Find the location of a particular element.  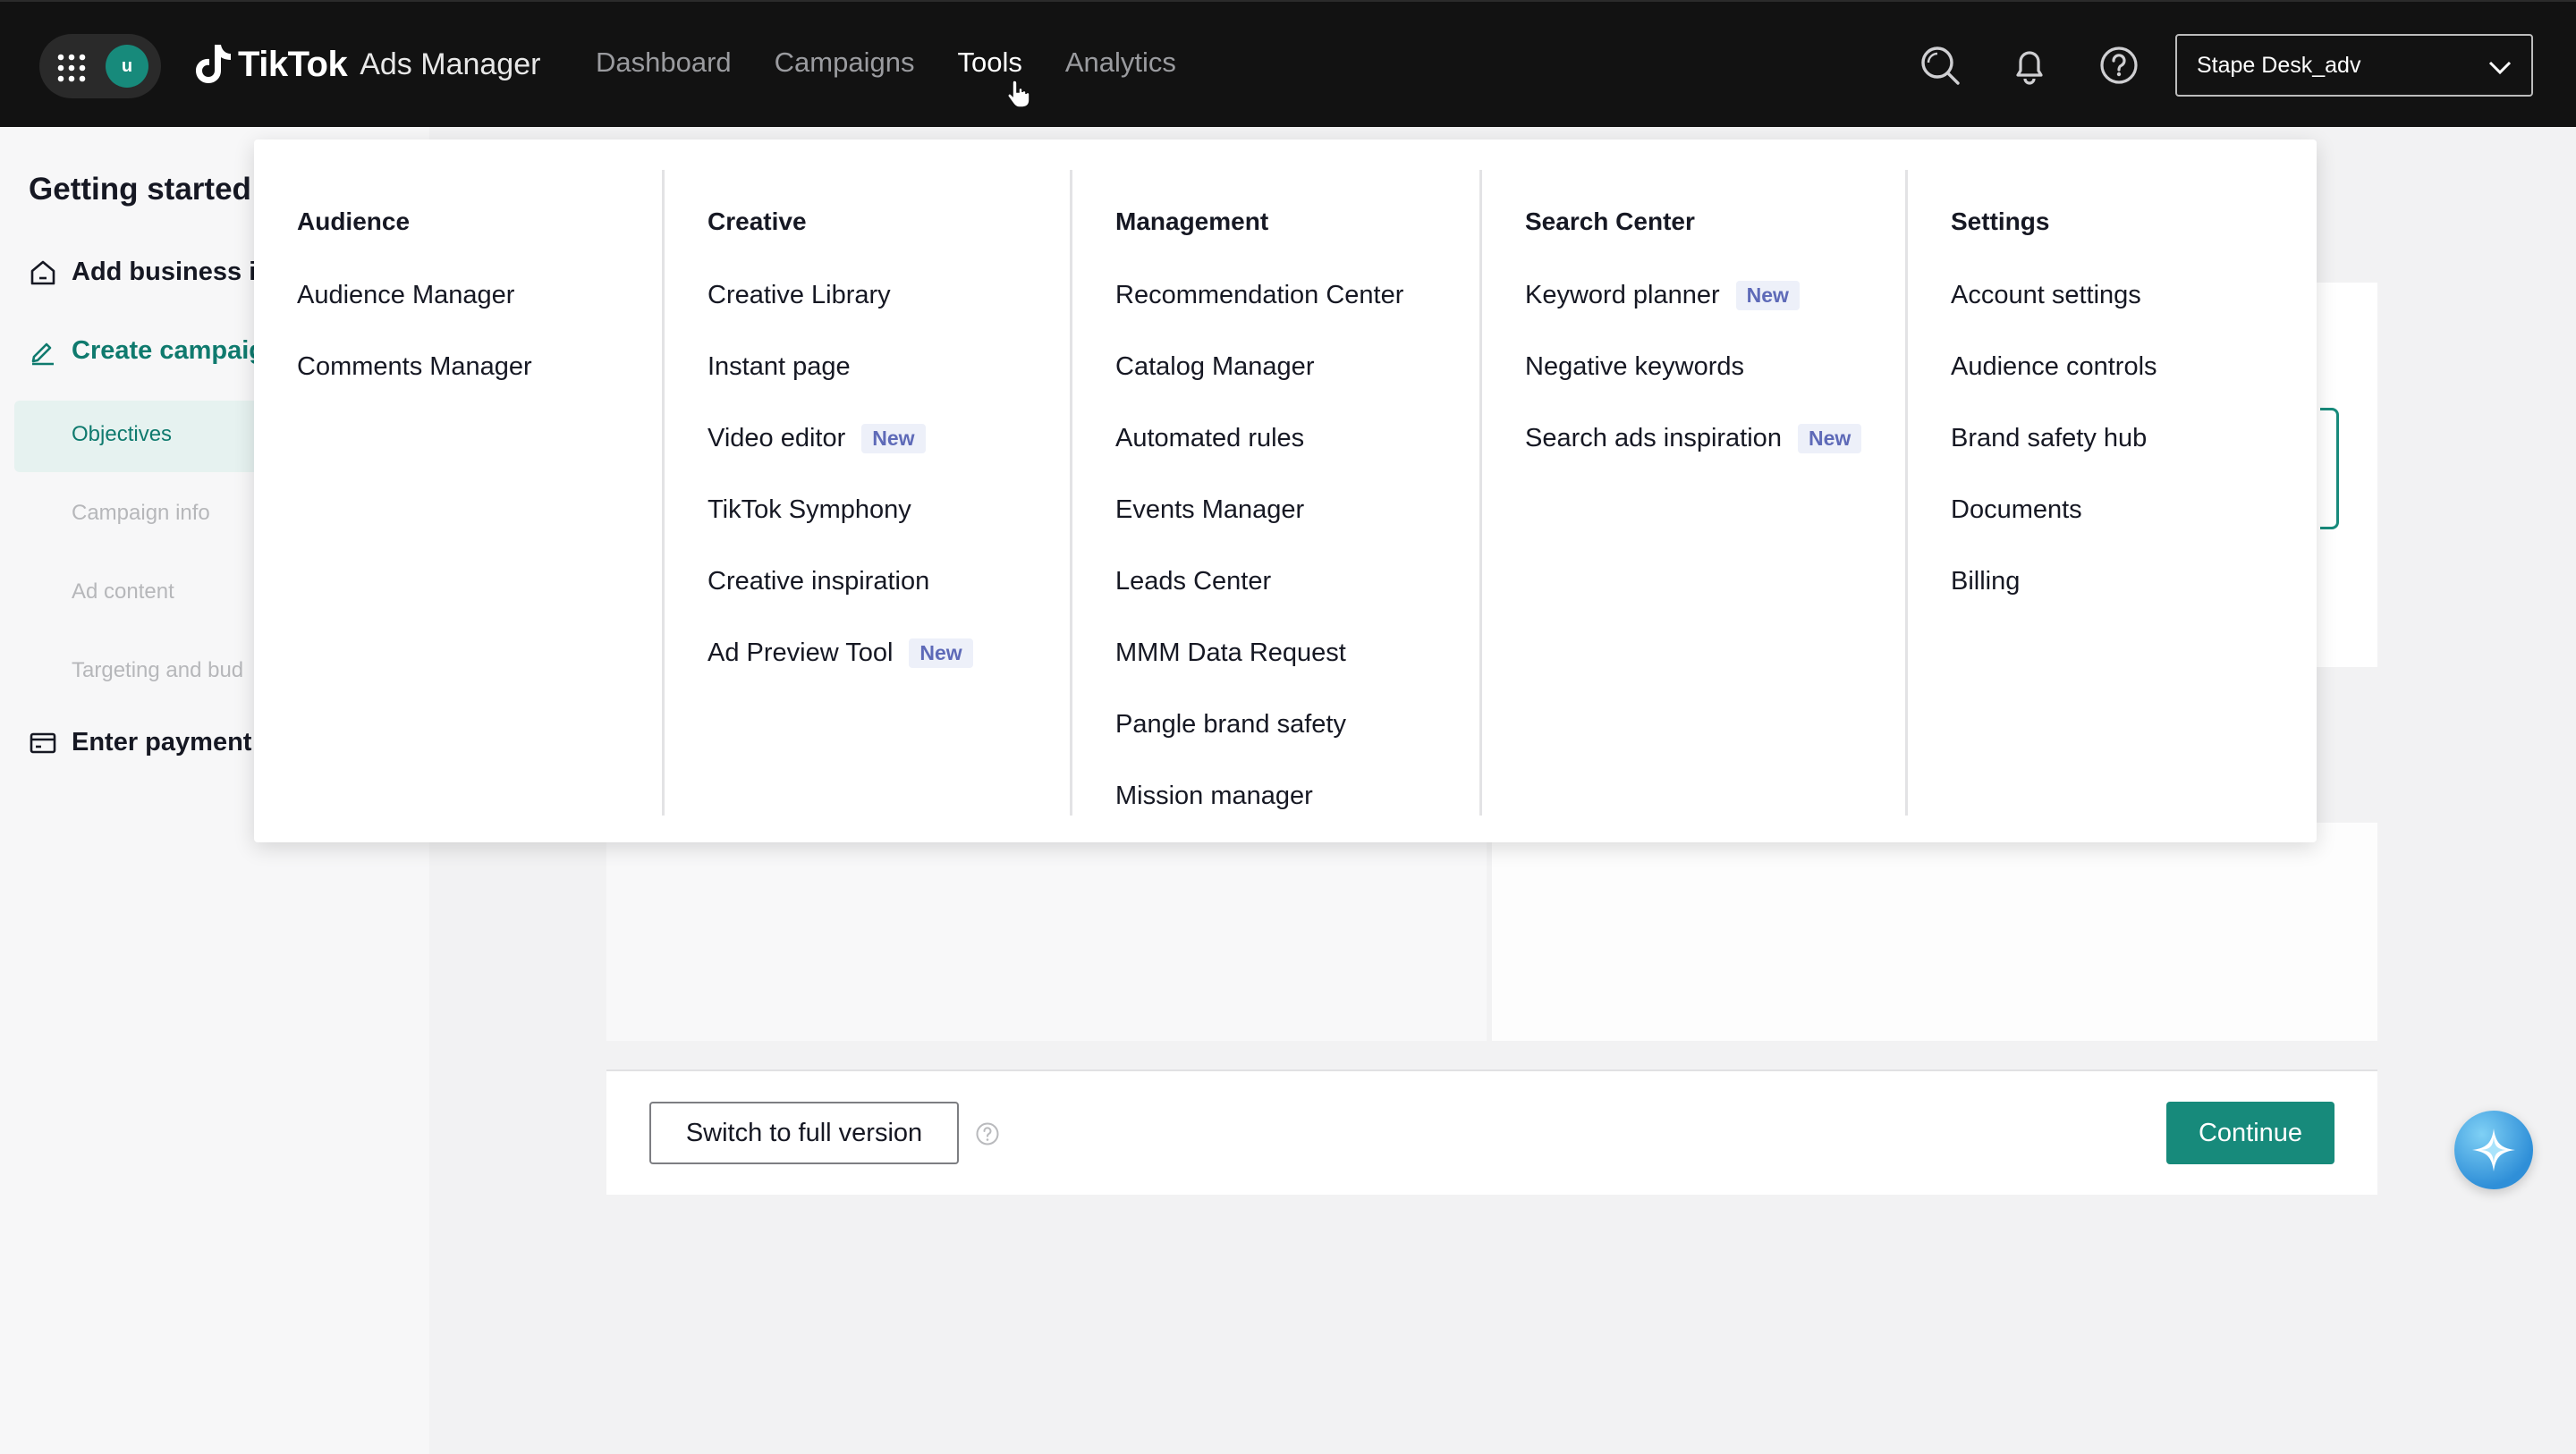

menu-item-label: Audience Manager is located at coordinates (406, 295).